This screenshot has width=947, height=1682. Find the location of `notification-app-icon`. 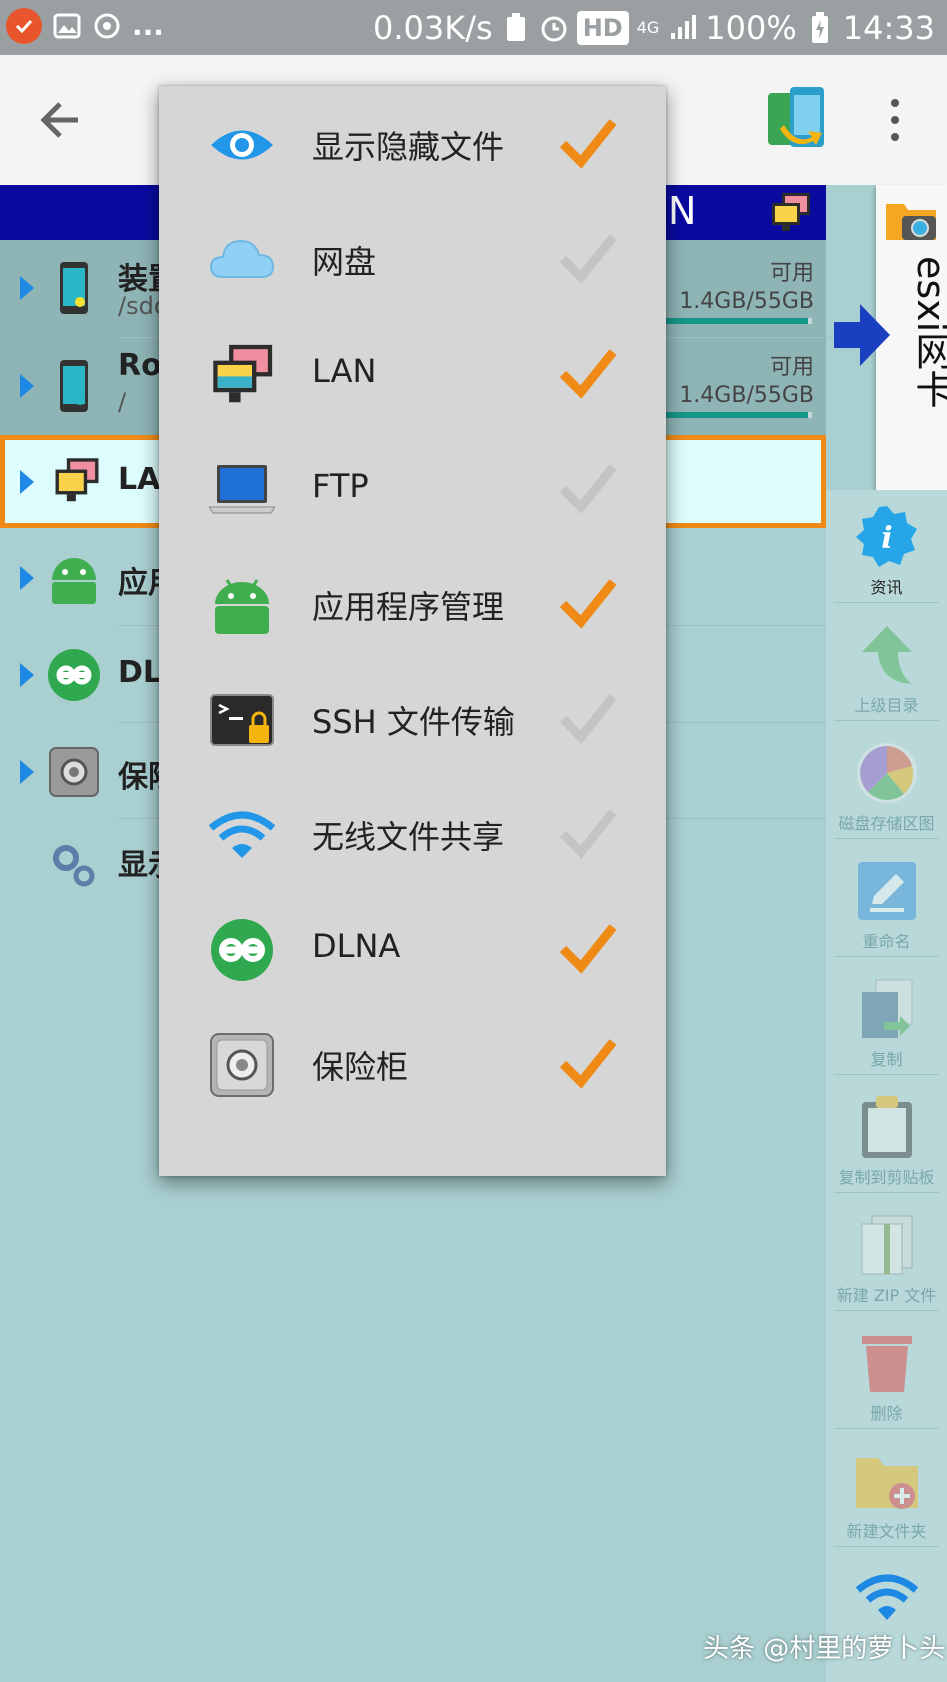

notification-app-icon is located at coordinates (24, 26).